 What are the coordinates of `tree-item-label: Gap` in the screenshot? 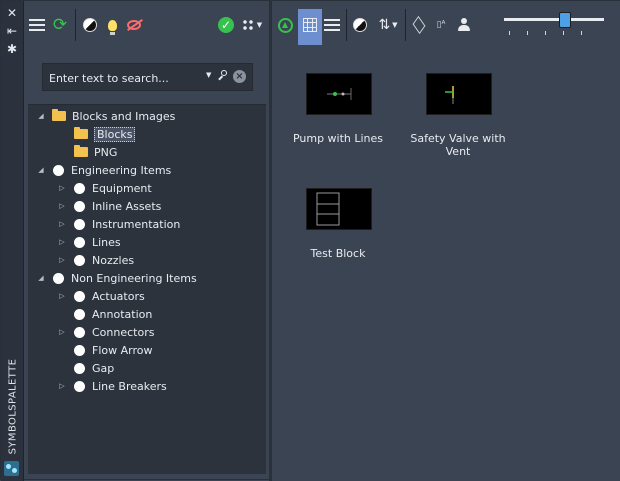 It's located at (103, 368).